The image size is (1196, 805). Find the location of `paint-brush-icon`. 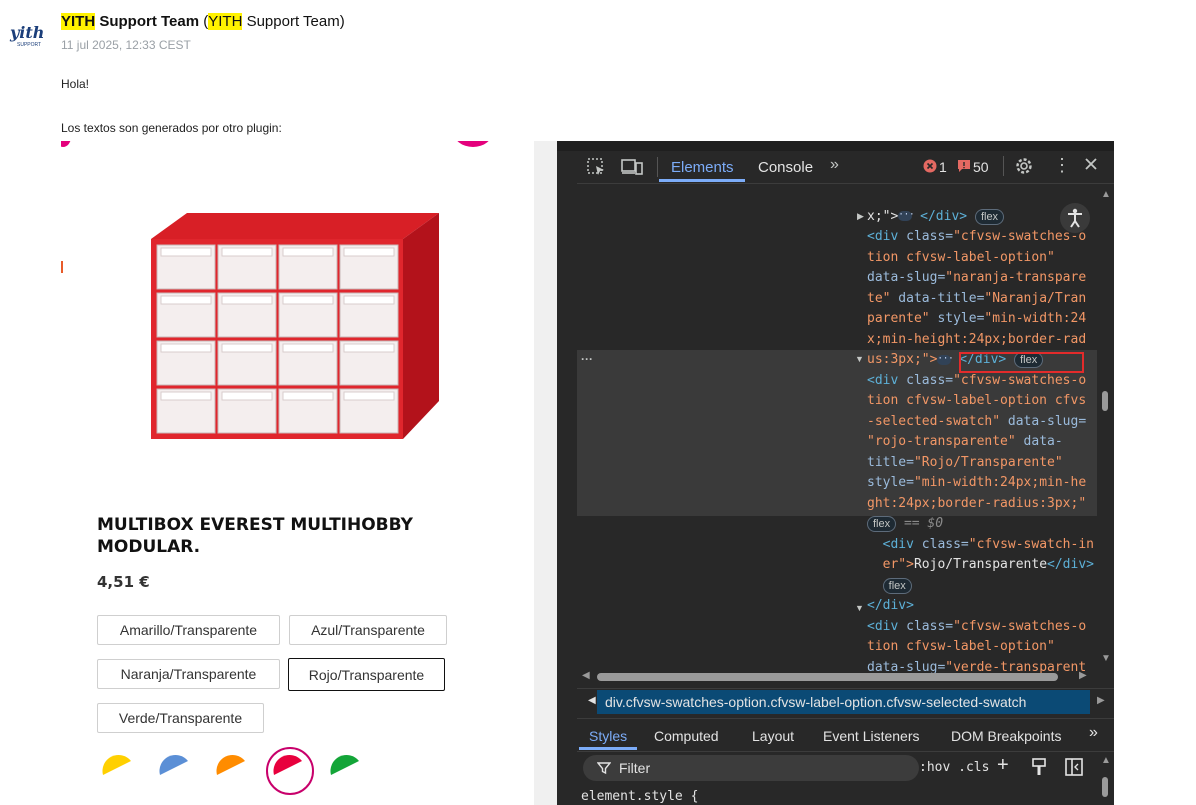

paint-brush-icon is located at coordinates (1039, 769).